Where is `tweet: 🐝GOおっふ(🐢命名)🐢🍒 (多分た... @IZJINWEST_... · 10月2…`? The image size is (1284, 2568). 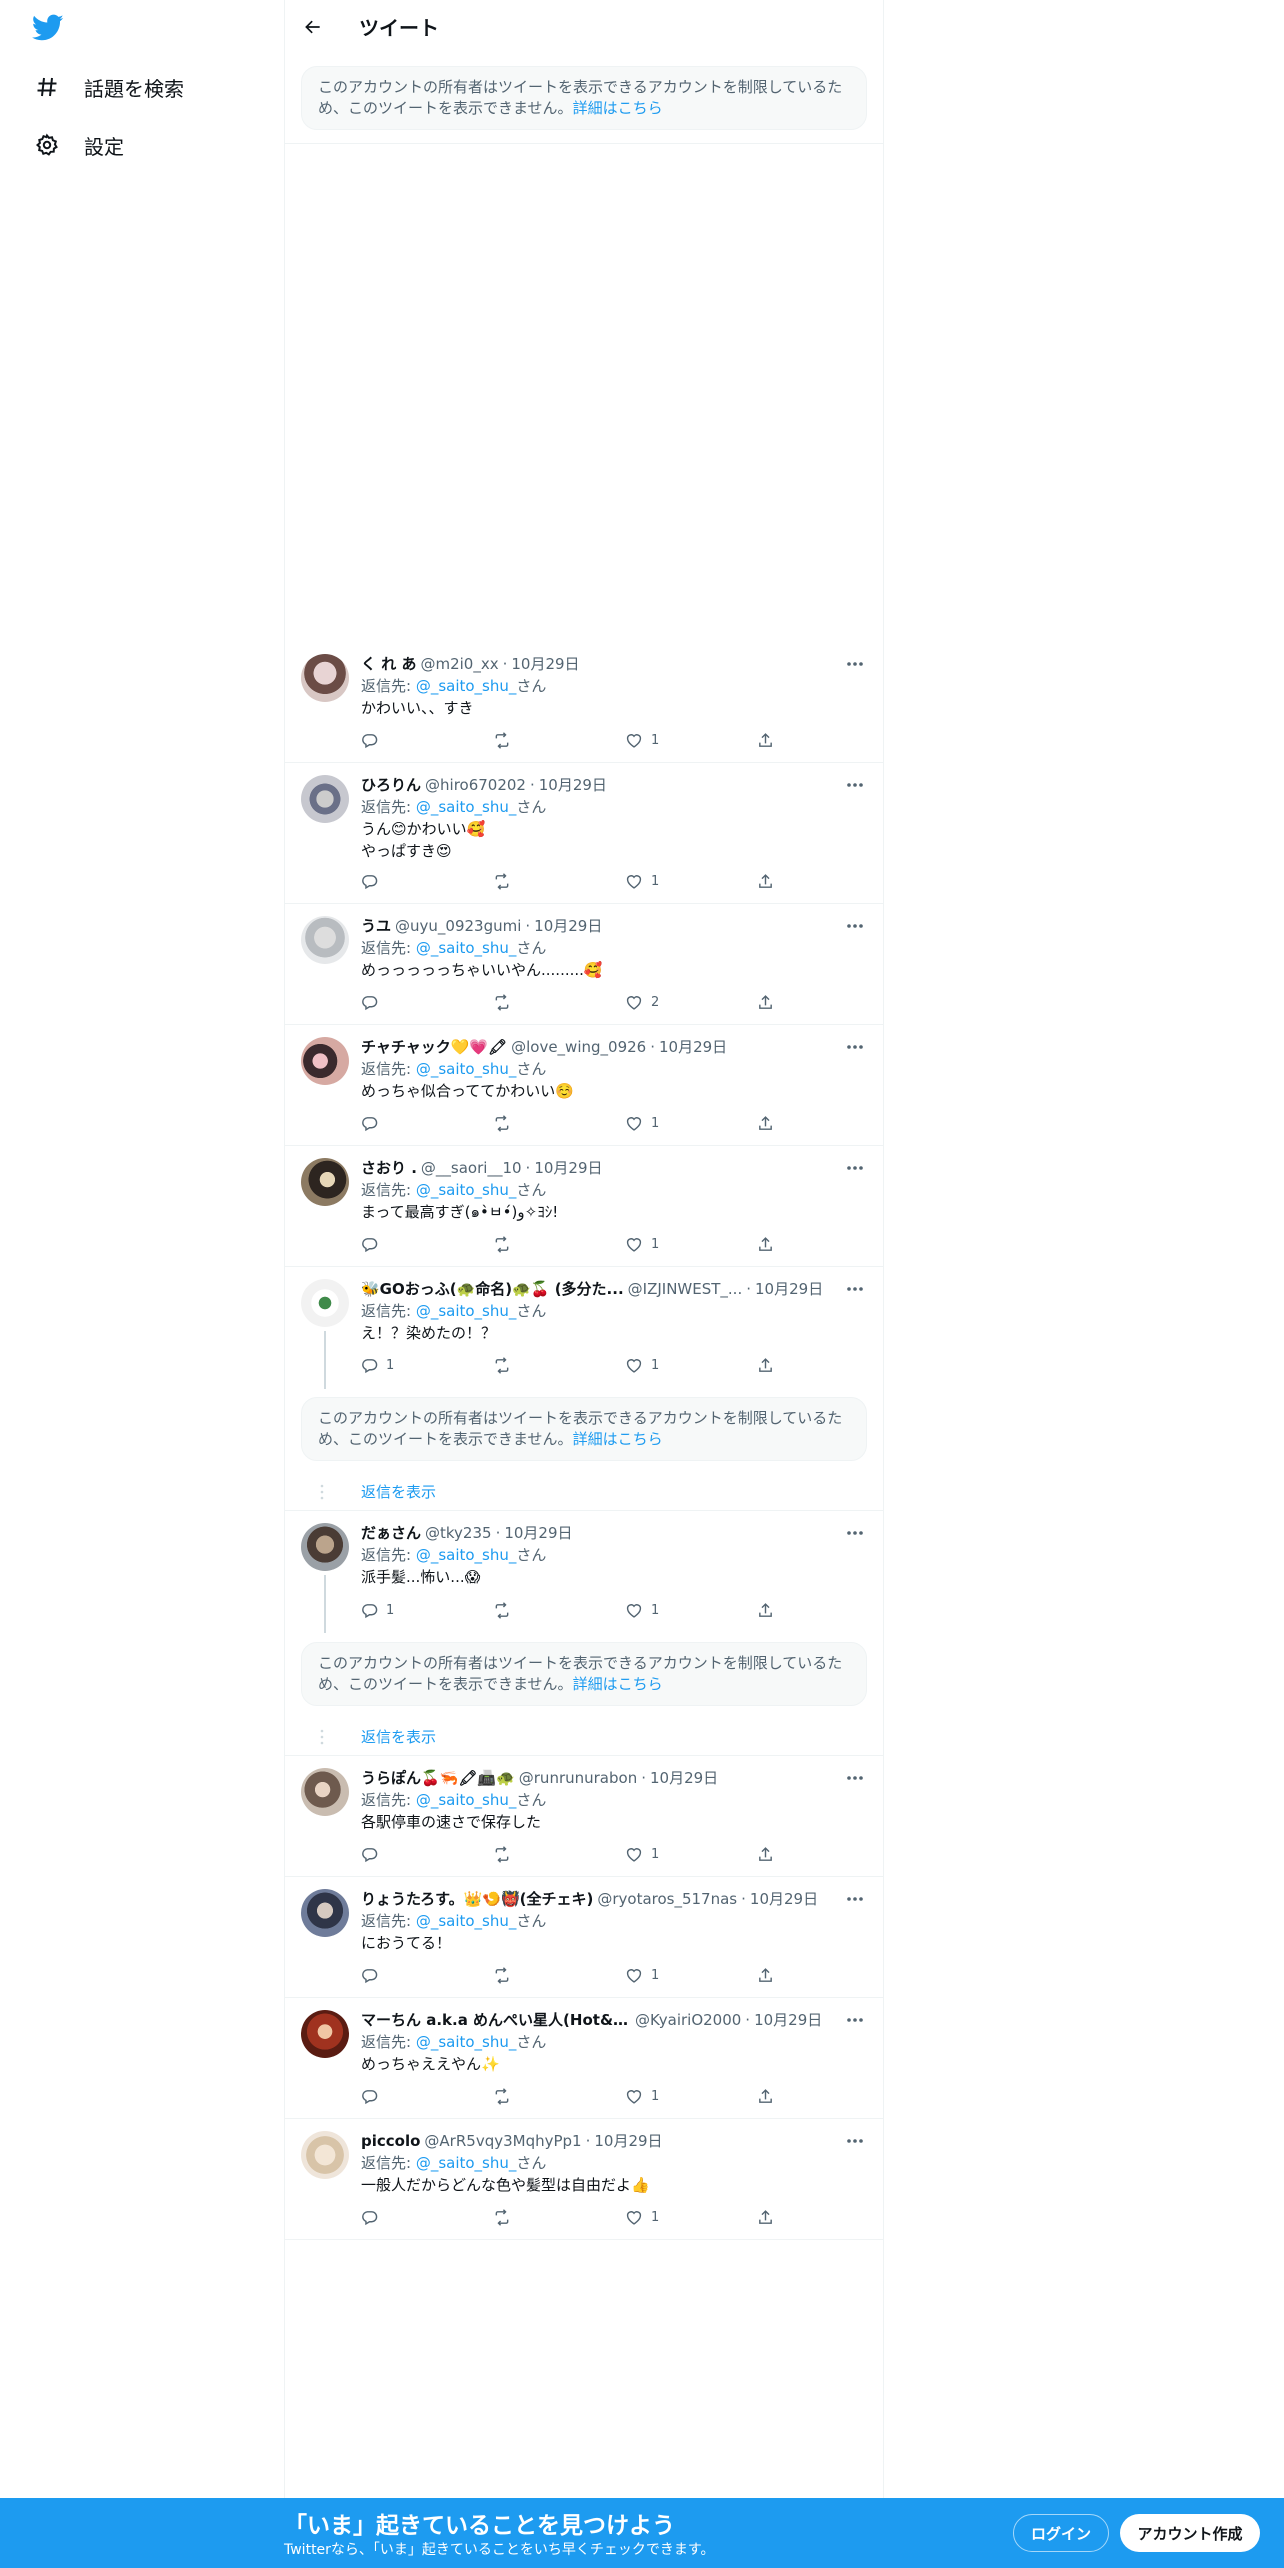 tweet: 🐝GOおっふ(🐢命名)🐢🍒 (多分た... @IZJINWEST_... · 10月2… is located at coordinates (584, 1389).